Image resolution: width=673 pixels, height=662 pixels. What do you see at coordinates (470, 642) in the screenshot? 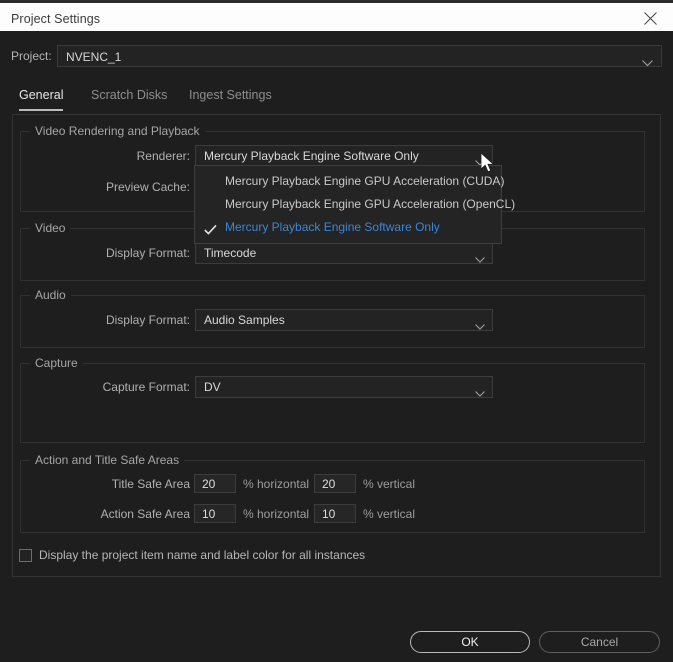
I see `ok-button: OK` at bounding box center [470, 642].